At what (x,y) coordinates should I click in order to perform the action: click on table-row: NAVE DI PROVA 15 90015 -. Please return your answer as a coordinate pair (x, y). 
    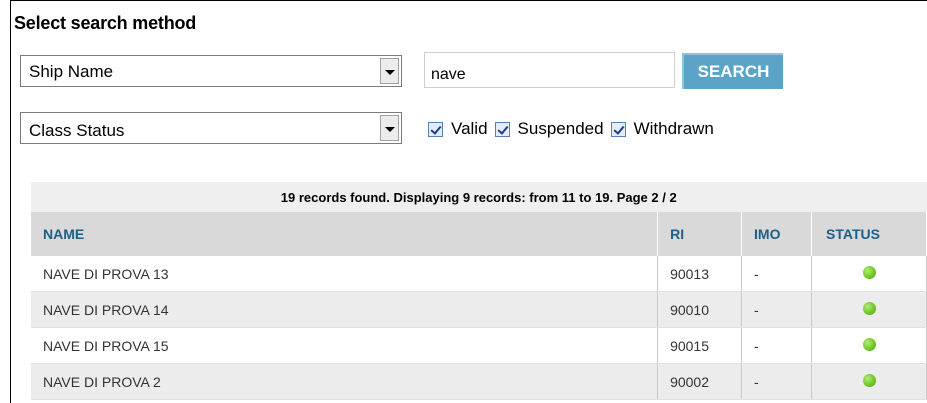
    Looking at the image, I should click on (479, 345).